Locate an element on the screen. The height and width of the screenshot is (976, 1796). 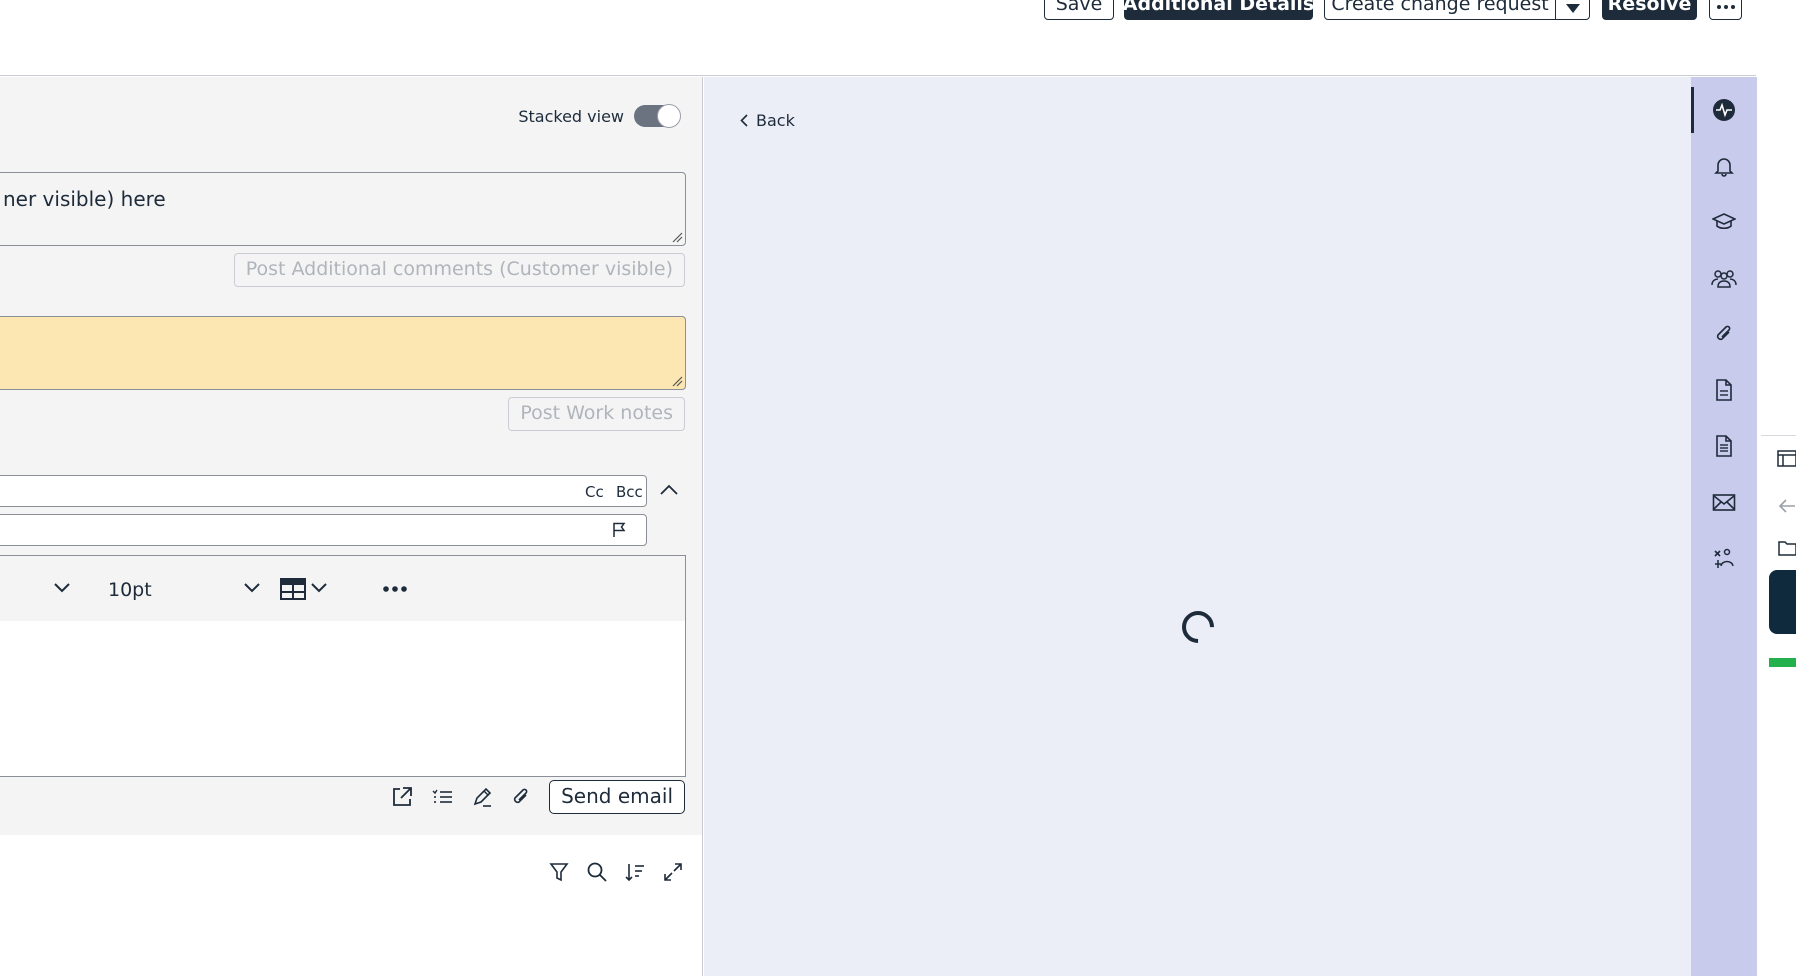
additional-comments-text: ner visible) here is located at coordinates (84, 199).